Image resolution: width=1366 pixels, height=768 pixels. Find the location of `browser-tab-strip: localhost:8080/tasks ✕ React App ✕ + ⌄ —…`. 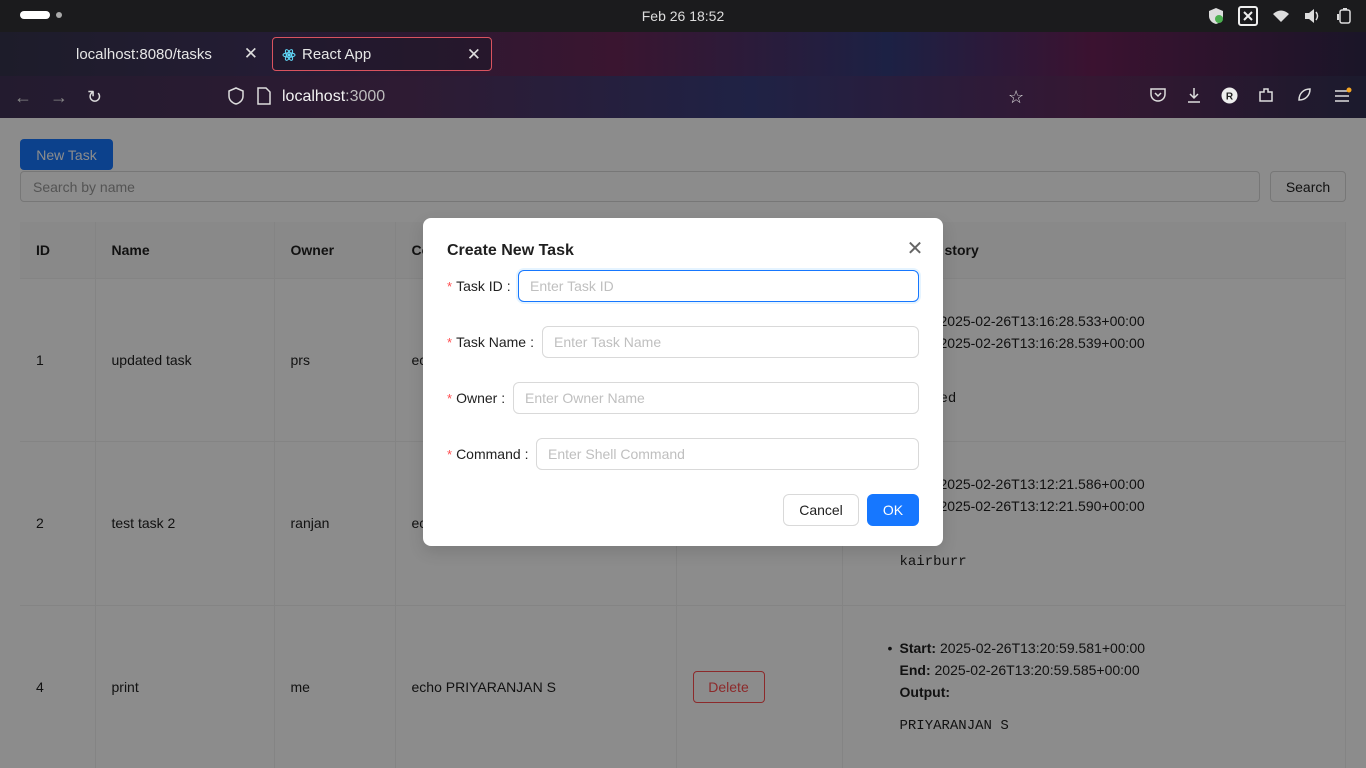

browser-tab-strip: localhost:8080/tasks ✕ React App ✕ + ⌄ —… is located at coordinates (683, 65).